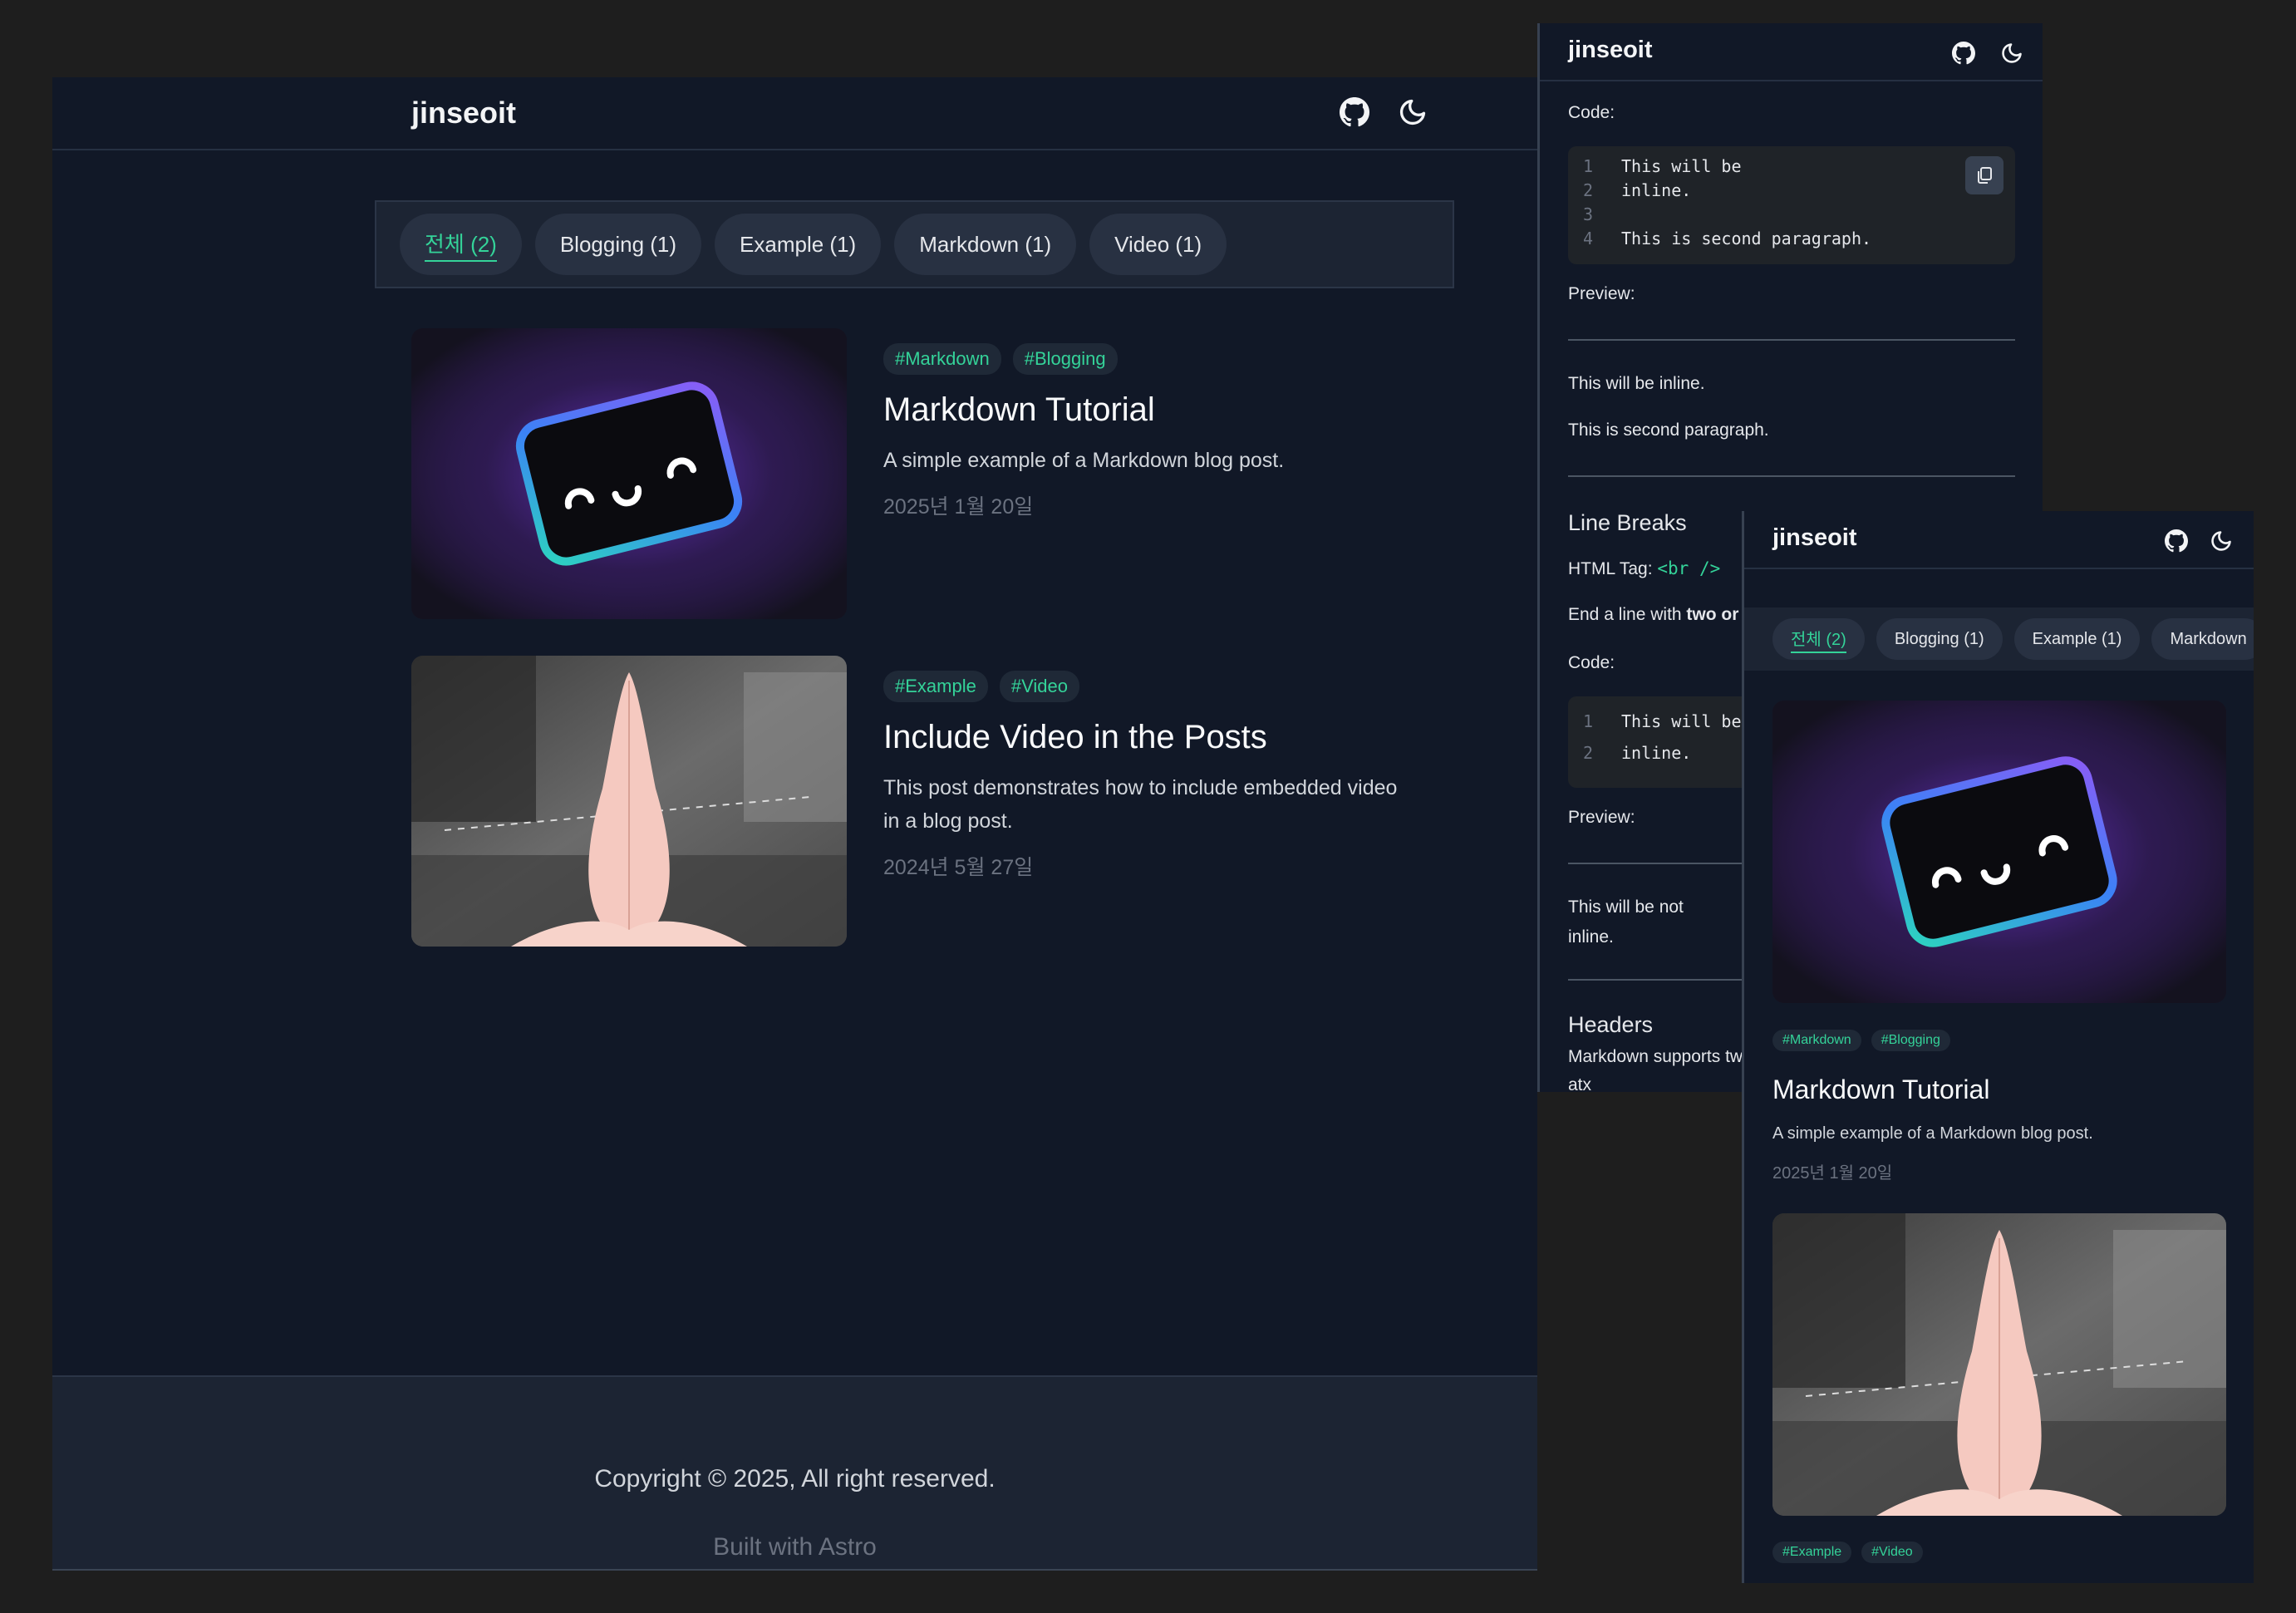 The image size is (2296, 1613). What do you see at coordinates (958, 867) in the screenshot?
I see `post-date: 2024년 5월 27일` at bounding box center [958, 867].